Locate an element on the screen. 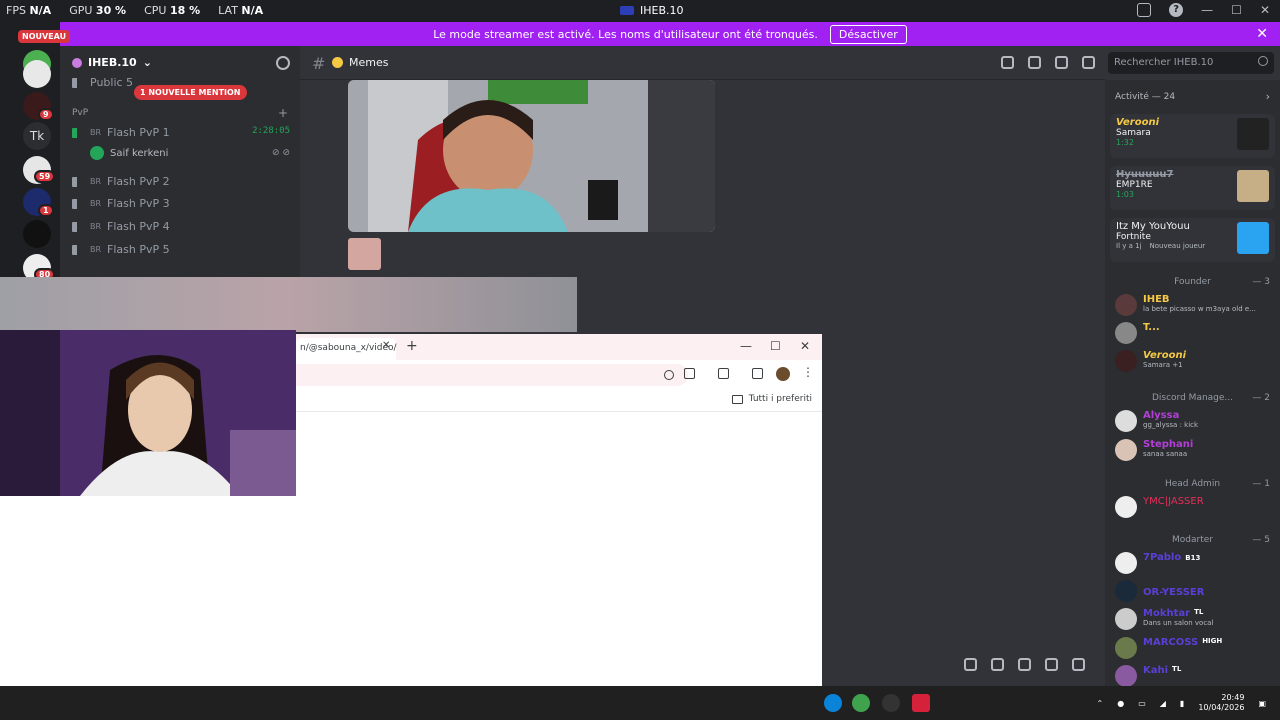  member-item: OR-YESSER is located at coordinates (1159, 591).